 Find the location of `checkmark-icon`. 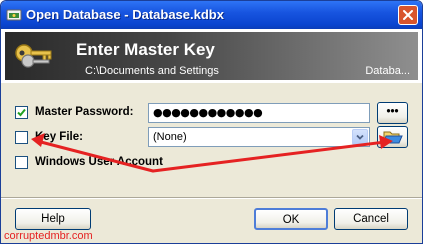

checkmark-icon is located at coordinates (21, 112).